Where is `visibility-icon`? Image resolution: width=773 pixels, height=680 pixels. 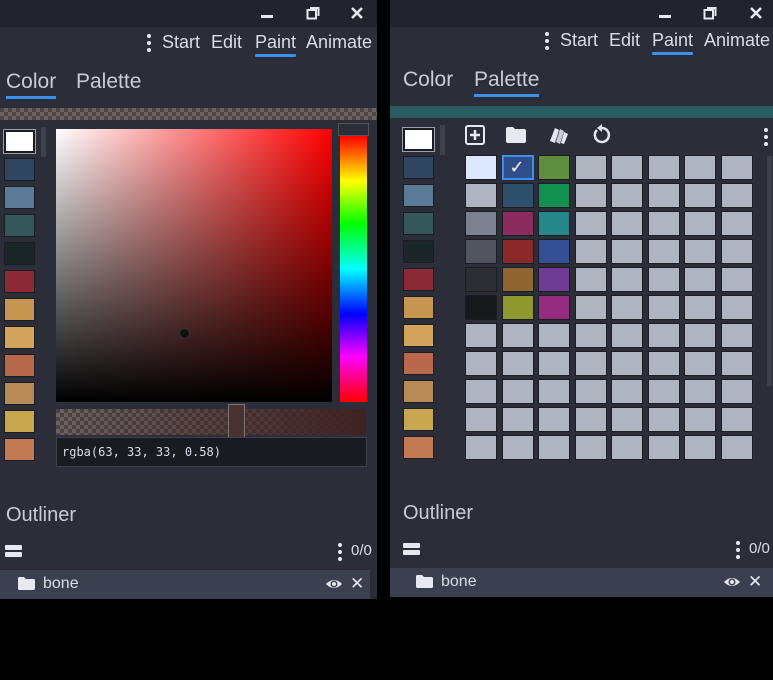
visibility-icon is located at coordinates (732, 582).